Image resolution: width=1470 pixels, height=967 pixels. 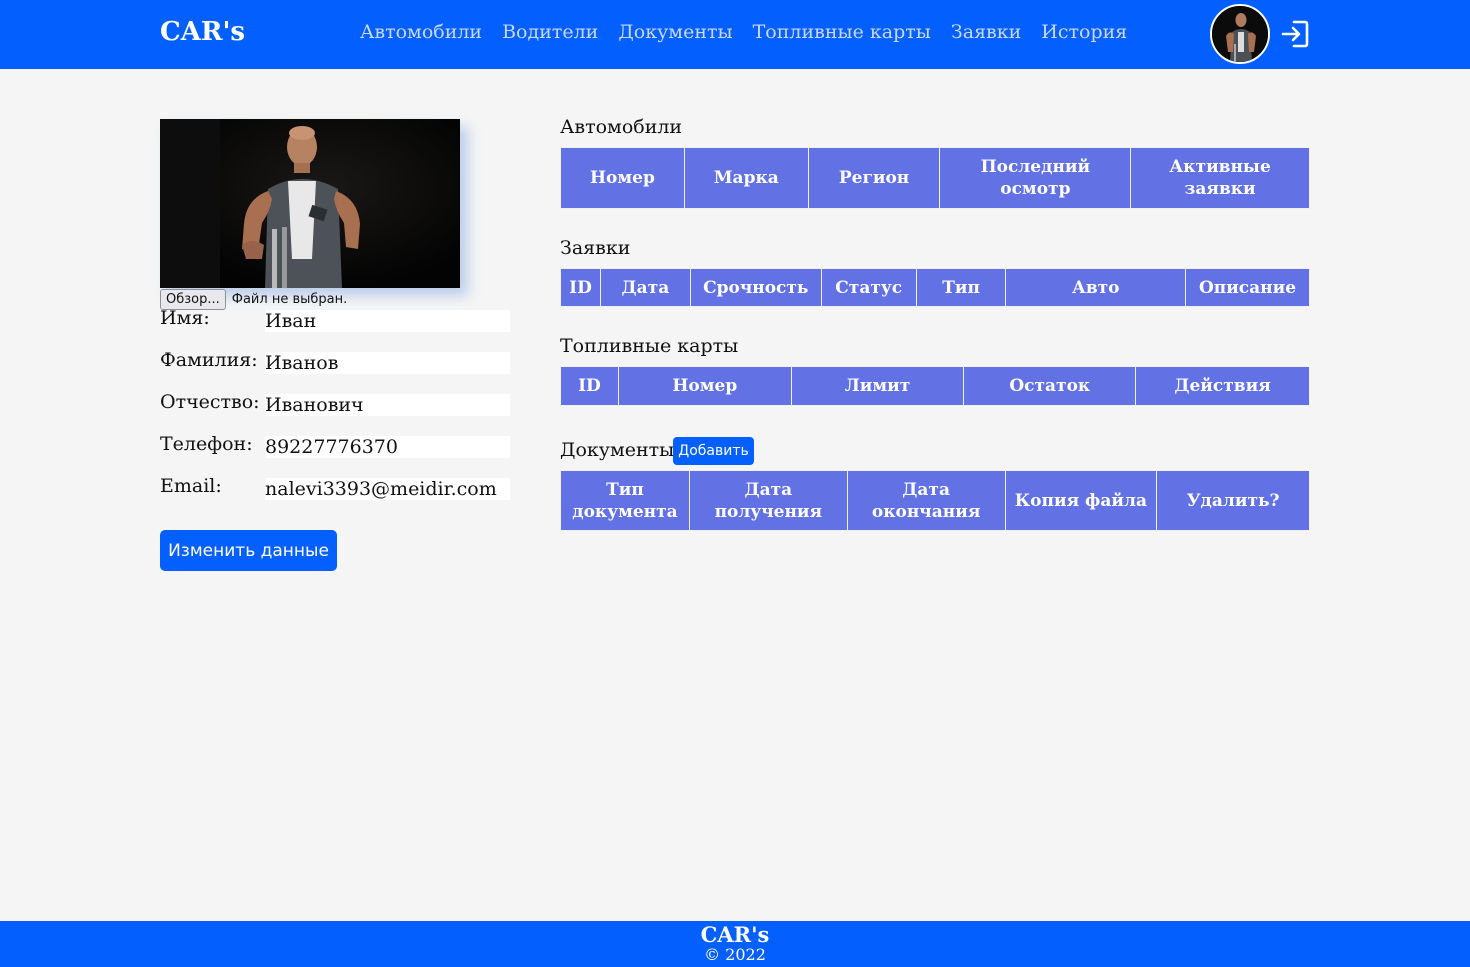 I want to click on requests-col-description: Описание, so click(x=1247, y=287).